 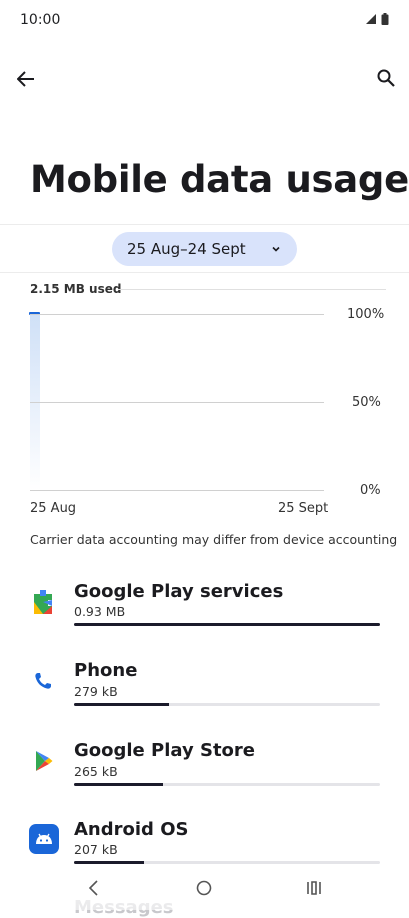 I want to click on status-time: 10:00, so click(x=40, y=20).